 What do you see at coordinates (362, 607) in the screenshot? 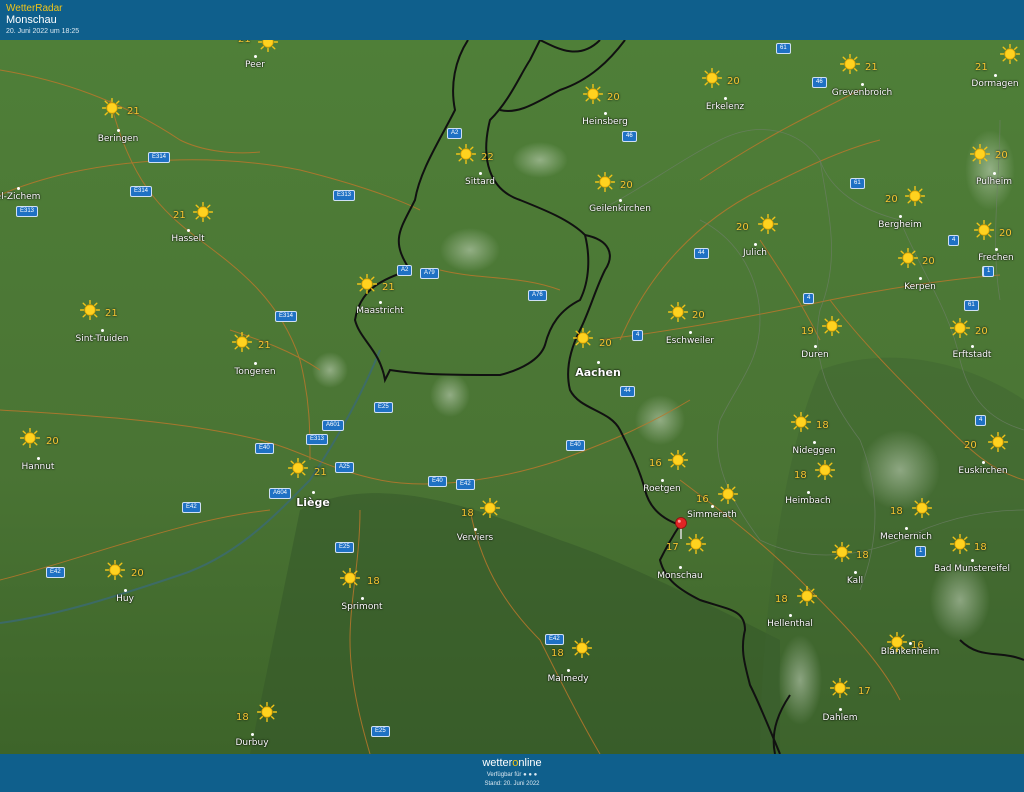
I see `city-name: Sprimont` at bounding box center [362, 607].